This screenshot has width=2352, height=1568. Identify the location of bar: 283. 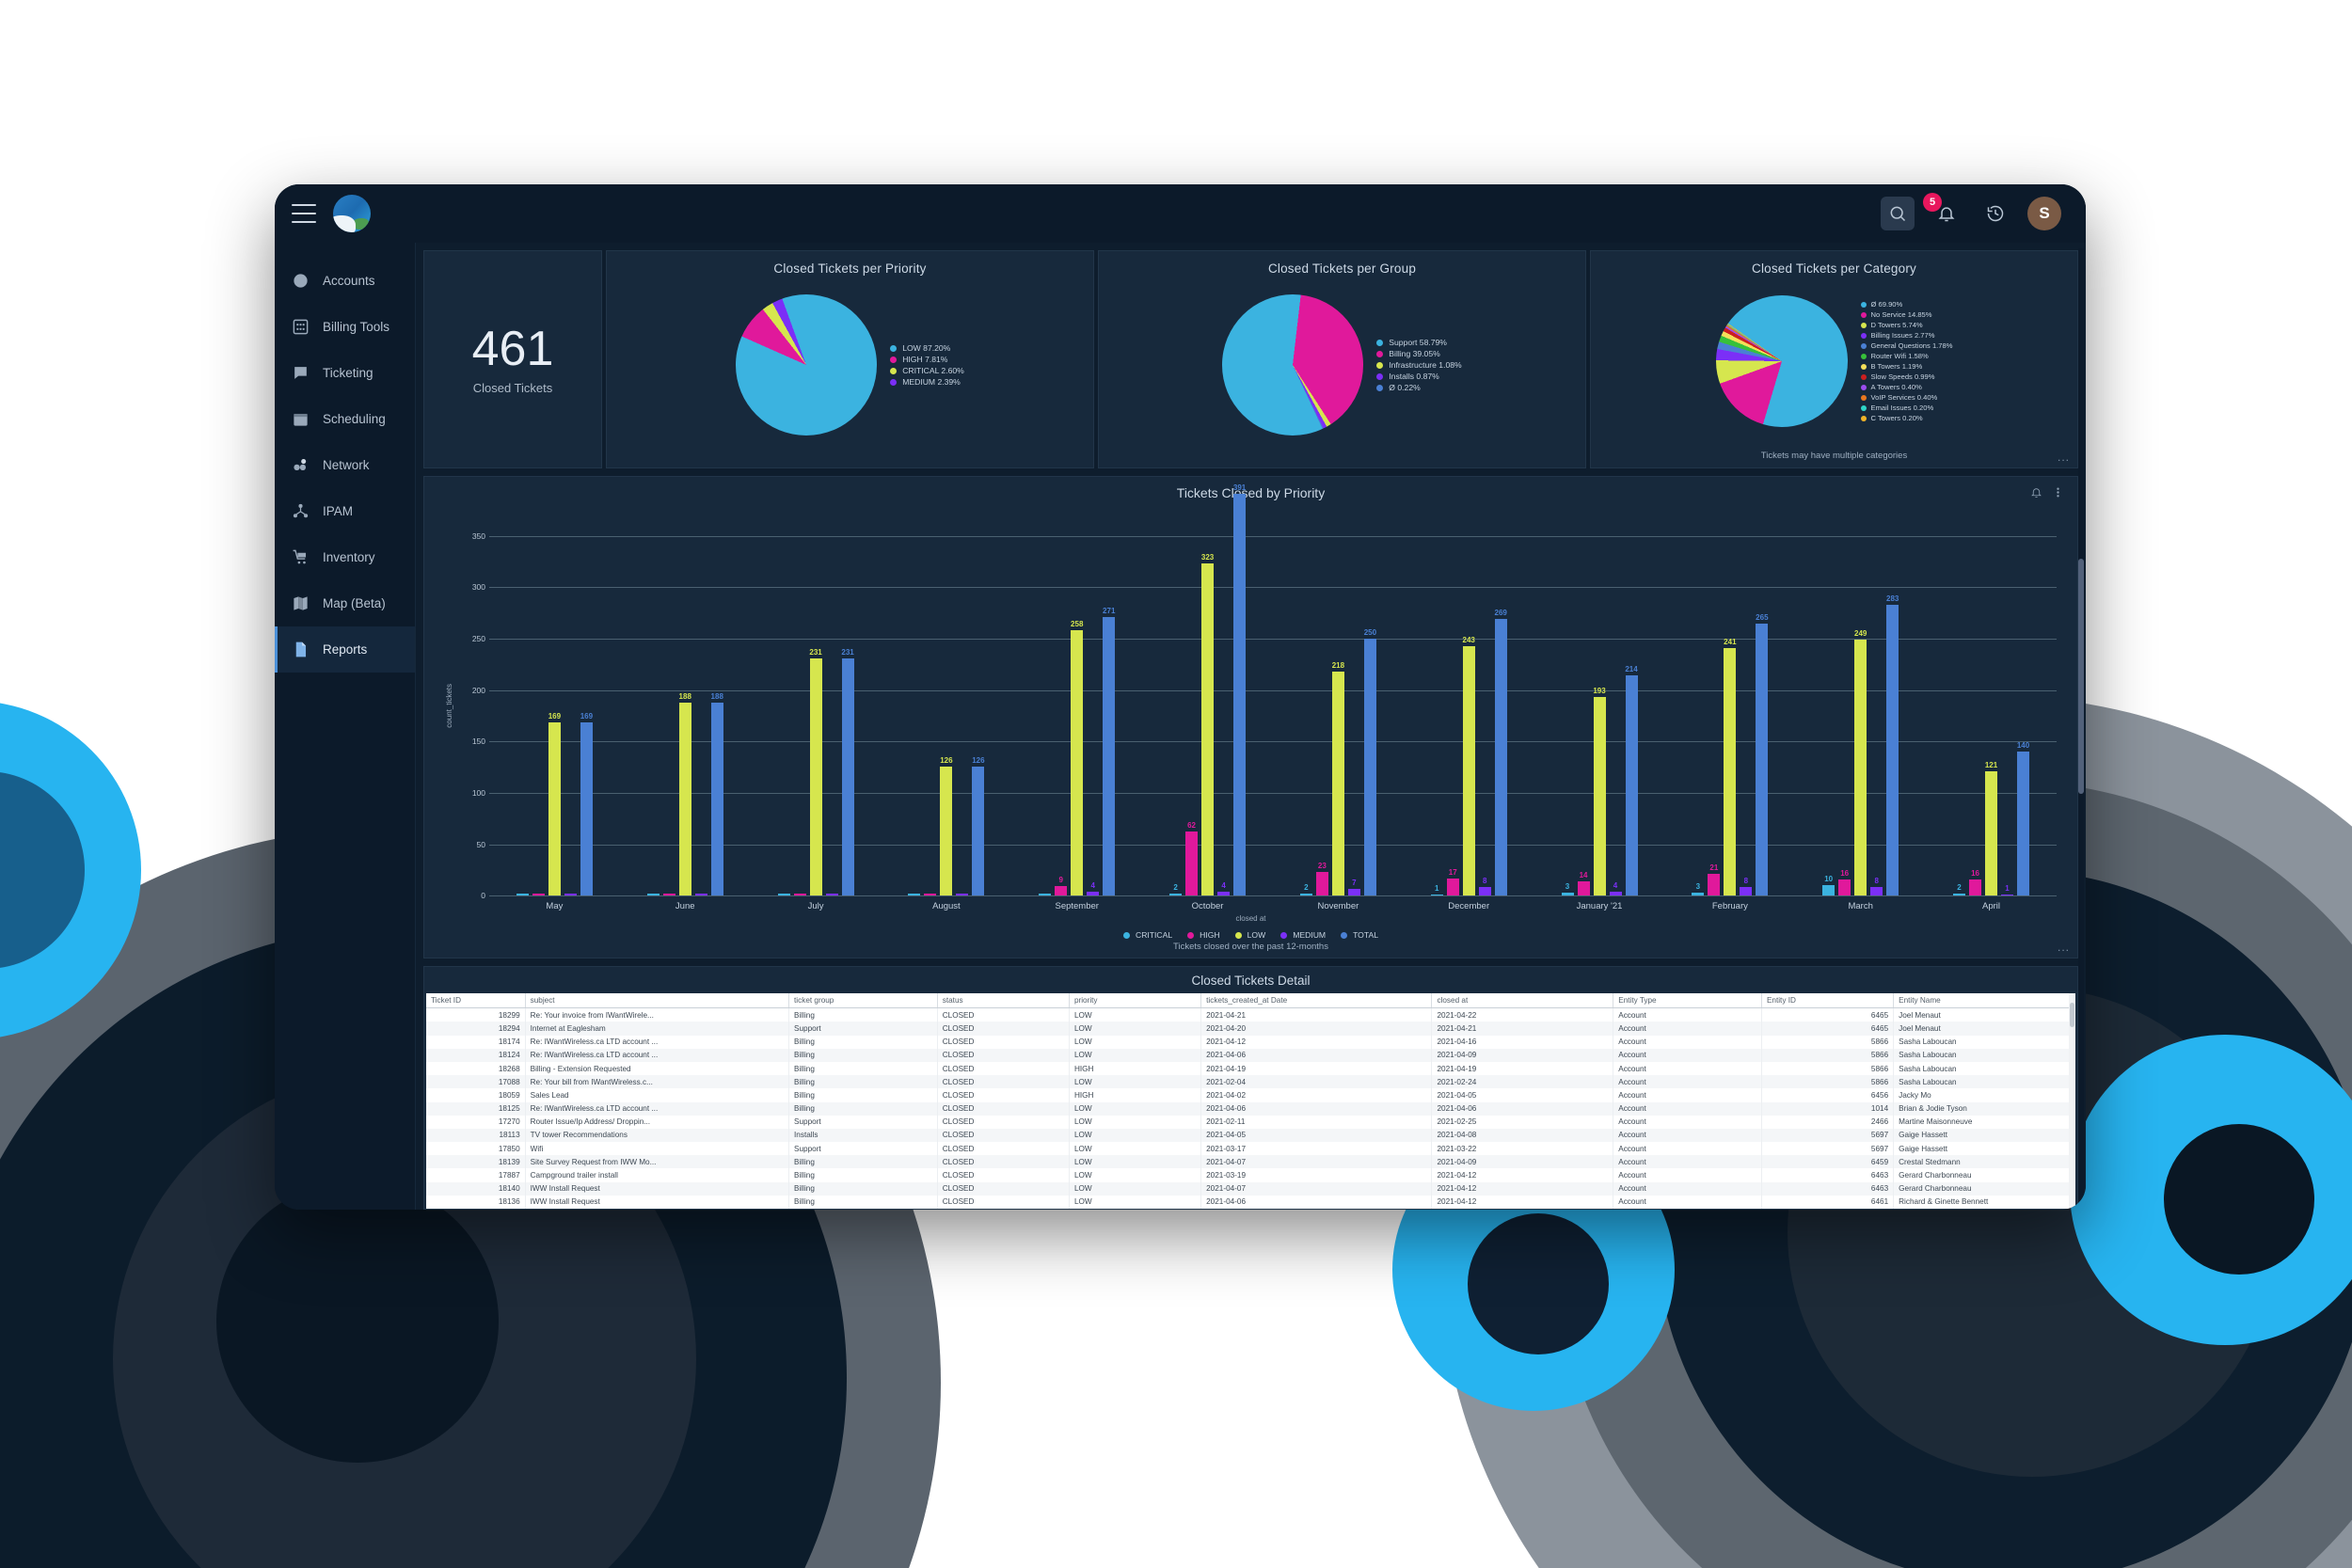
(1892, 745).